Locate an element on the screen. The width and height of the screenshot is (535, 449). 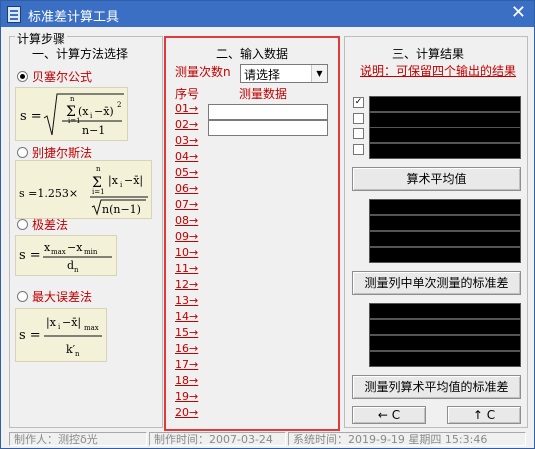
method-max-error: 最大误差法 is located at coordinates (54, 296).